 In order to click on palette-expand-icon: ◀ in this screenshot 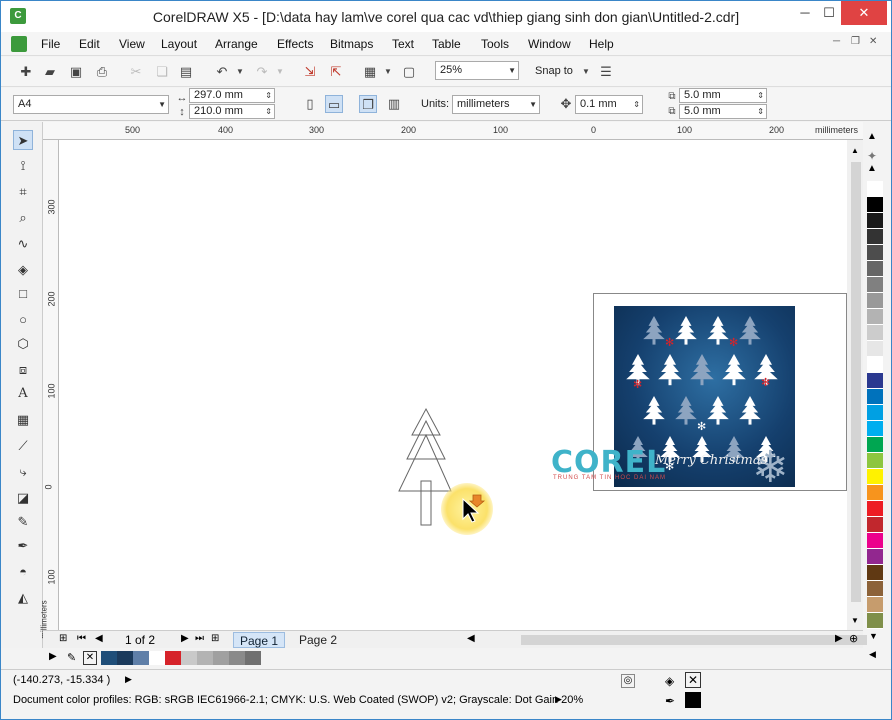, I will do `click(872, 654)`.